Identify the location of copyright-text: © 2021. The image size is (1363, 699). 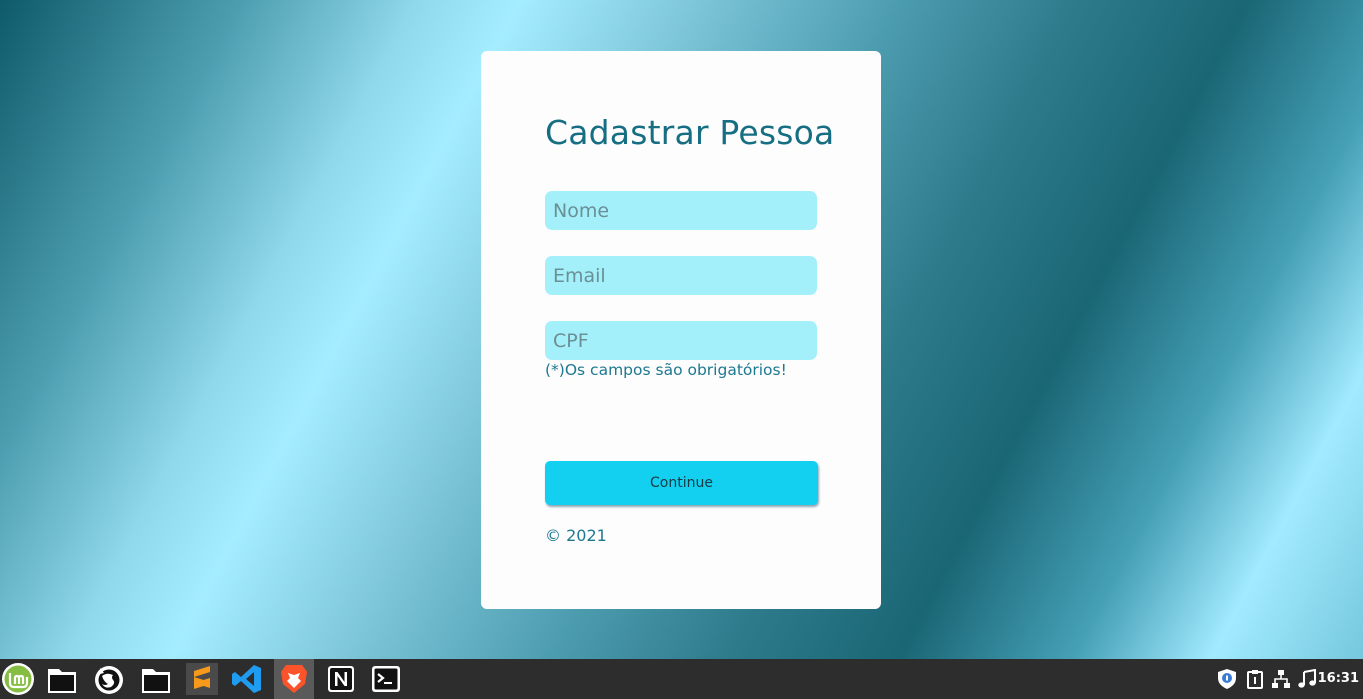
(576, 535).